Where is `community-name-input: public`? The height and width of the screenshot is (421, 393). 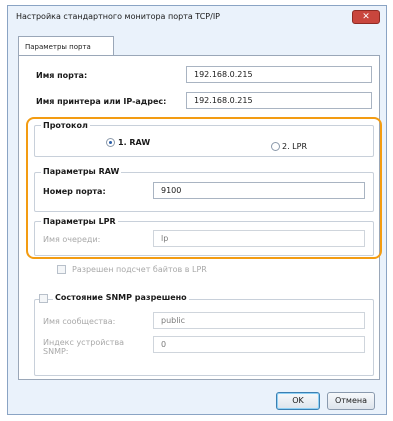
community-name-input: public is located at coordinates (259, 320).